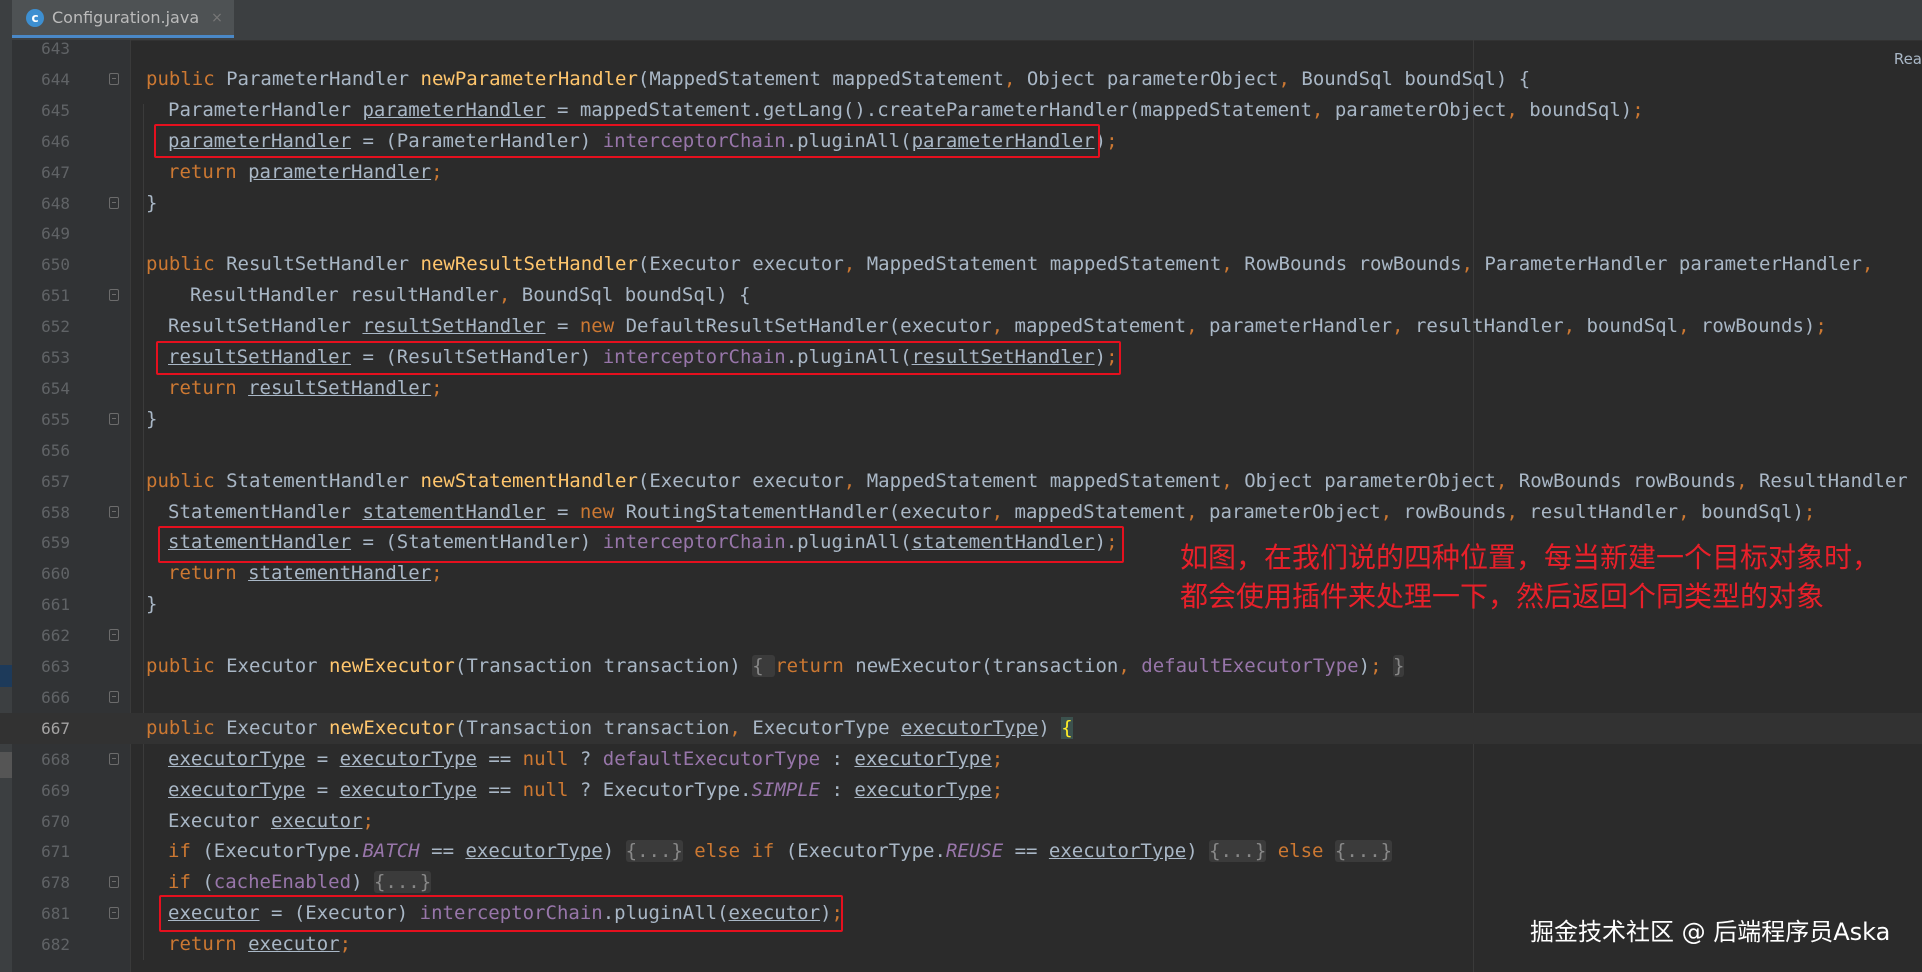 The image size is (1922, 972). What do you see at coordinates (1364, 666) in the screenshot?
I see `code-token: )` at bounding box center [1364, 666].